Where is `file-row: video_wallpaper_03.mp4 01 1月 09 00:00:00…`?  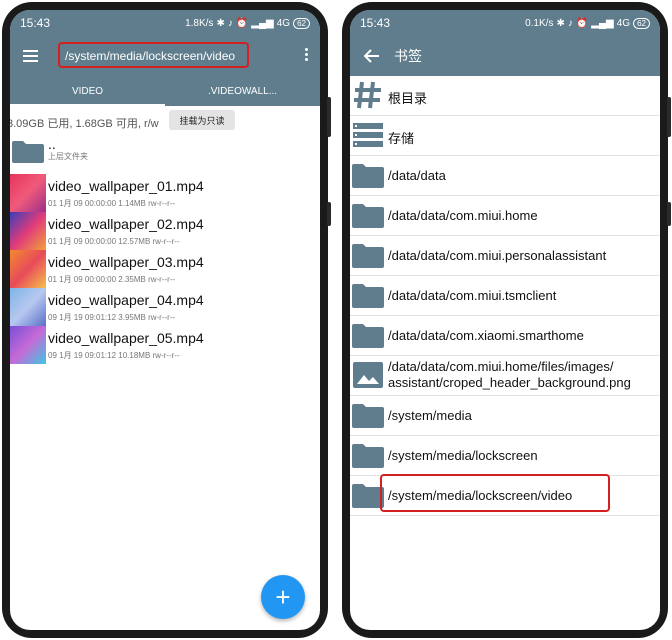 file-row: video_wallpaper_03.mp4 01 1月 09 00:00:00… is located at coordinates (165, 269).